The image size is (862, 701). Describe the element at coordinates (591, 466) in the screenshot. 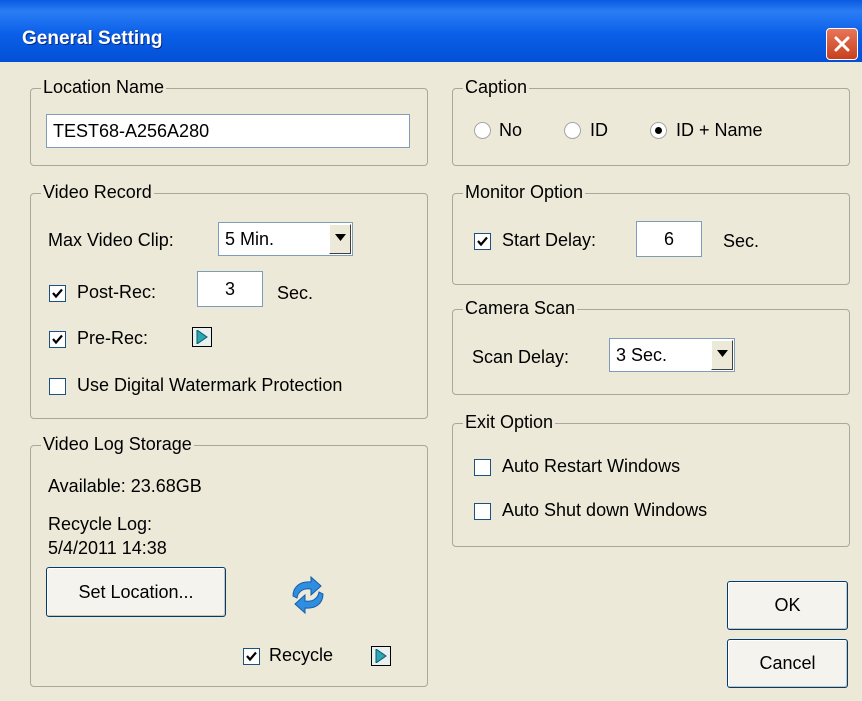

I see `auto-restart-label: Auto Restart Windows` at that location.